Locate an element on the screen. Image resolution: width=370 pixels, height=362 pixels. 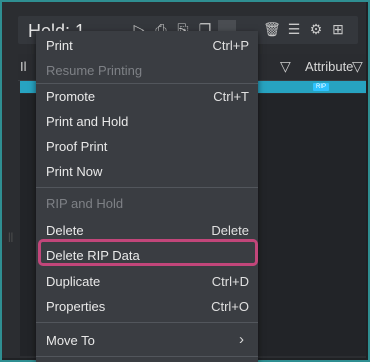
menu-item-label: RIP and Hold is located at coordinates (85, 203).